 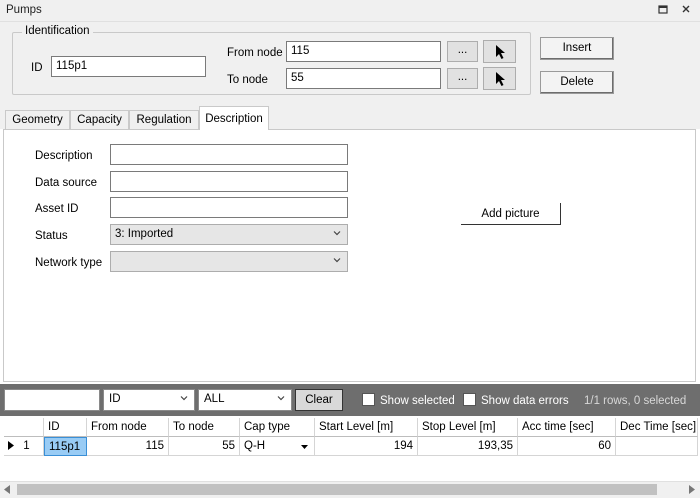 What do you see at coordinates (525, 401) in the screenshot?
I see `show-errors-label: Show data errors` at bounding box center [525, 401].